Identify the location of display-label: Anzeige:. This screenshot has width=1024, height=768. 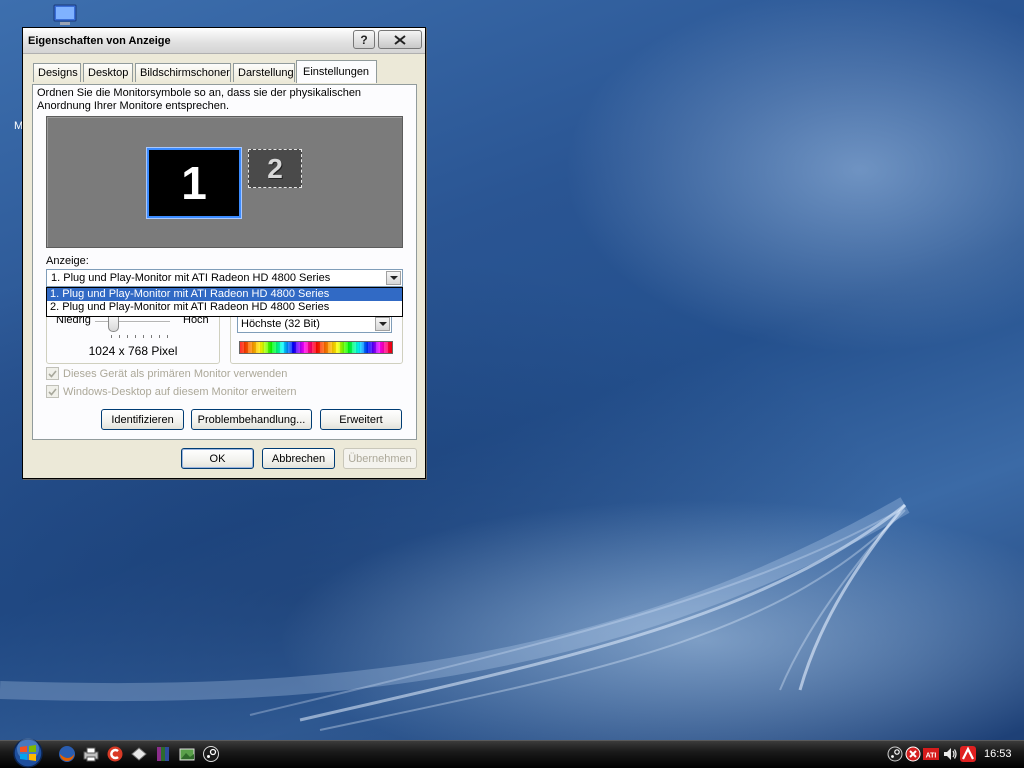
(67, 261).